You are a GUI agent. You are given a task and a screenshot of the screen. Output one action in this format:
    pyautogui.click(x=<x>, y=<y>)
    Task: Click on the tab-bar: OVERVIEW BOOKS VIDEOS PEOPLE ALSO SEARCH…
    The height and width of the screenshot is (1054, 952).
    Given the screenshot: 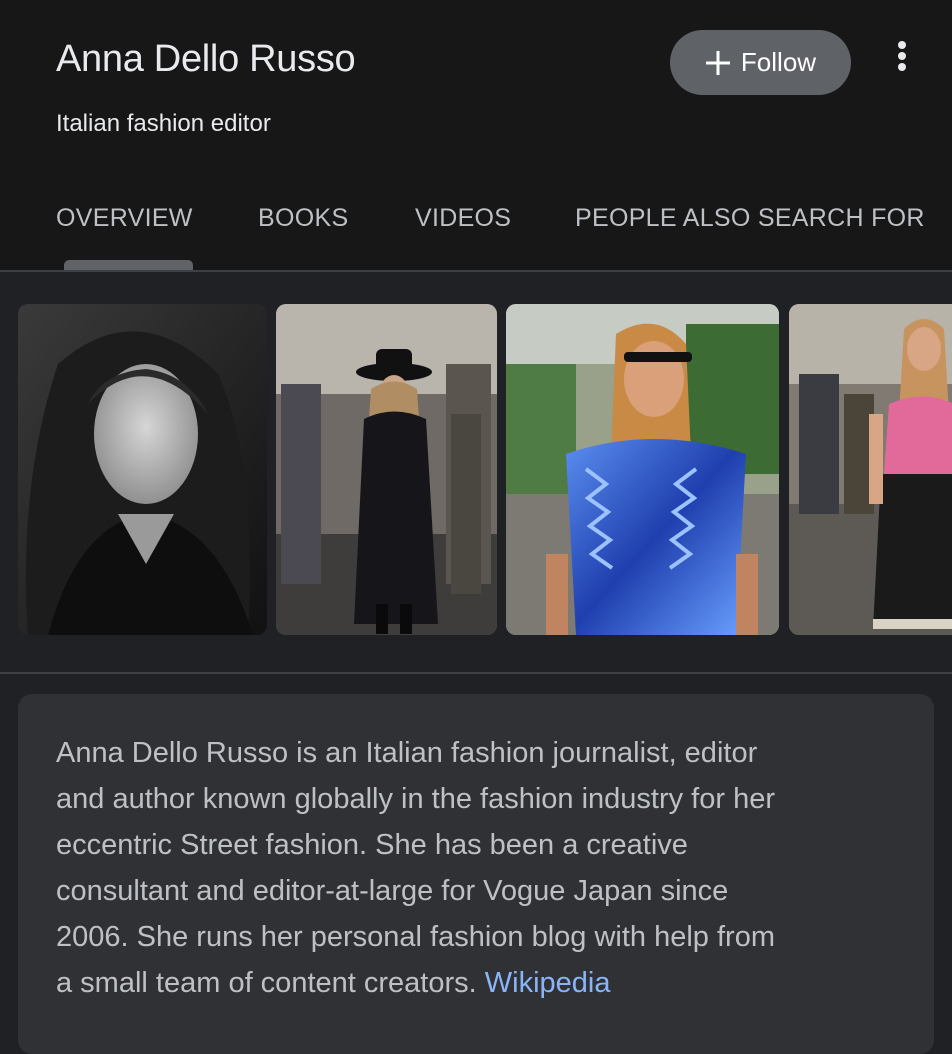 What is the action you would take?
    pyautogui.click(x=476, y=230)
    